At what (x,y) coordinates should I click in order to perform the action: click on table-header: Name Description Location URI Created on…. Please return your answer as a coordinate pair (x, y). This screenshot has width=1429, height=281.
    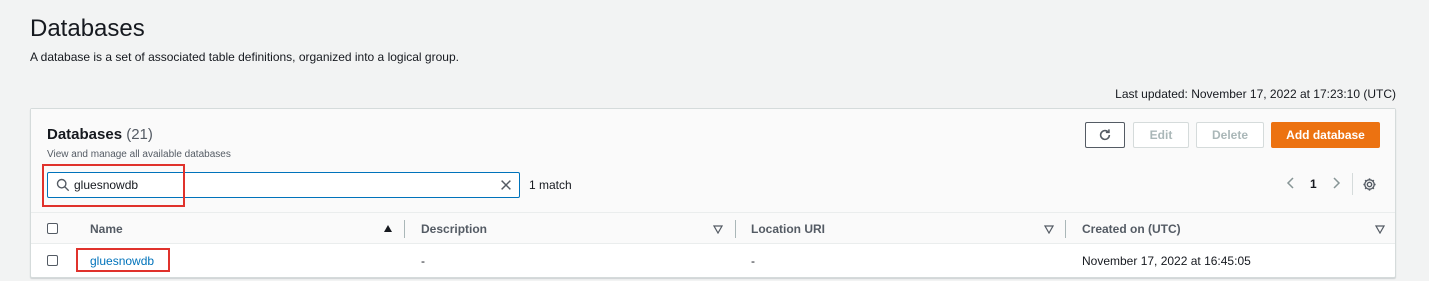
    Looking at the image, I should click on (713, 228).